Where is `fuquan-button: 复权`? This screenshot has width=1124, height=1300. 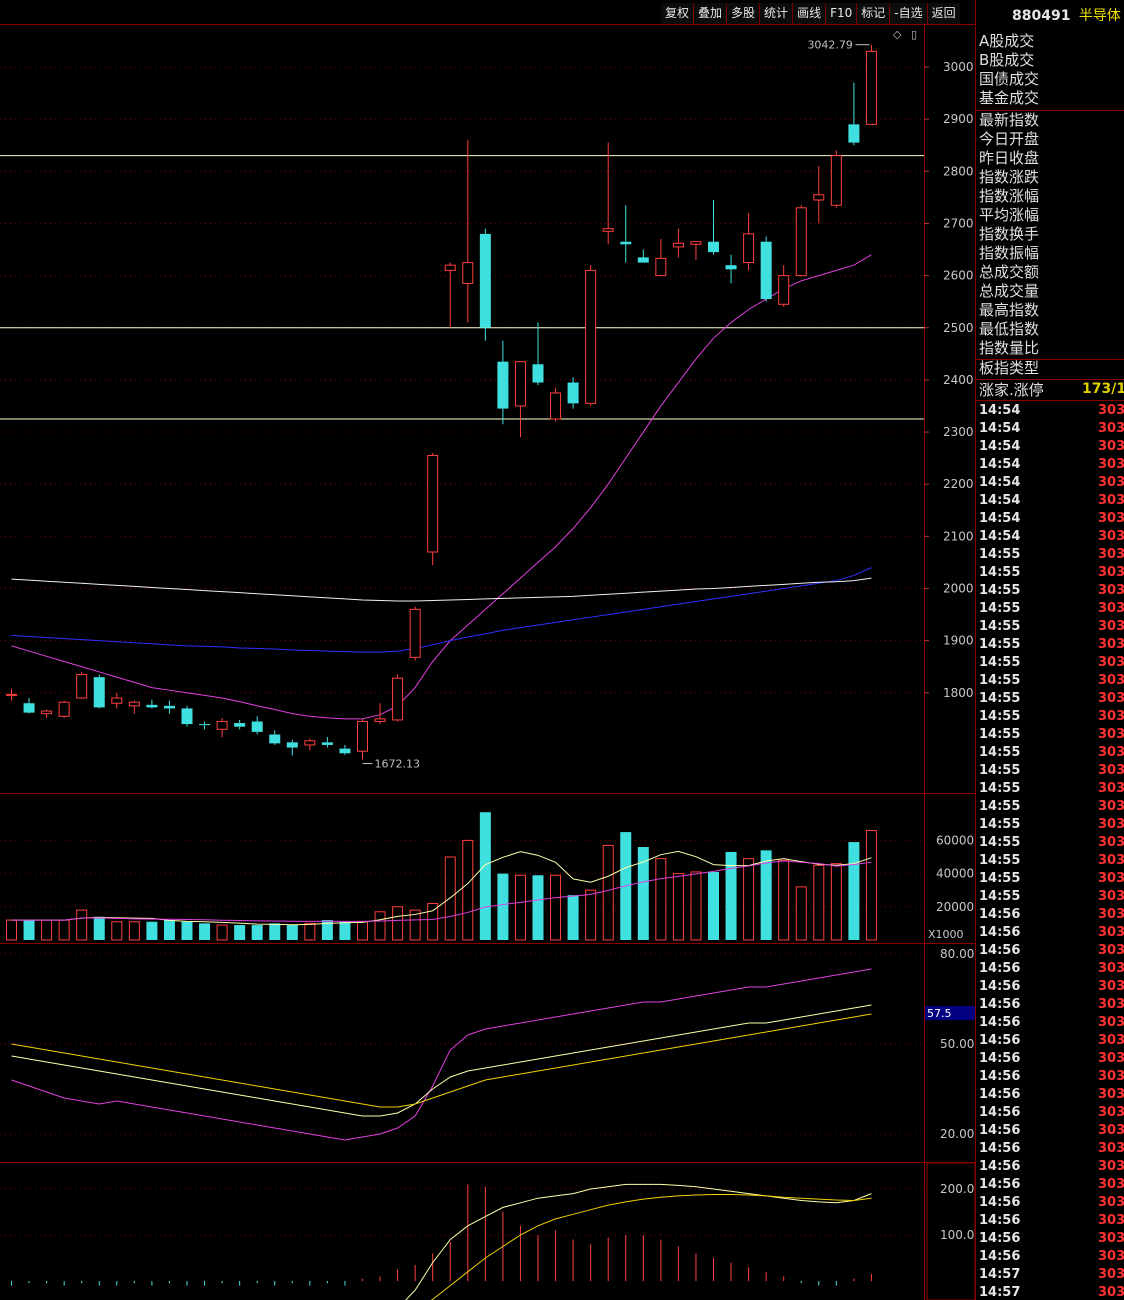
fuquan-button: 复权 is located at coordinates (677, 13).